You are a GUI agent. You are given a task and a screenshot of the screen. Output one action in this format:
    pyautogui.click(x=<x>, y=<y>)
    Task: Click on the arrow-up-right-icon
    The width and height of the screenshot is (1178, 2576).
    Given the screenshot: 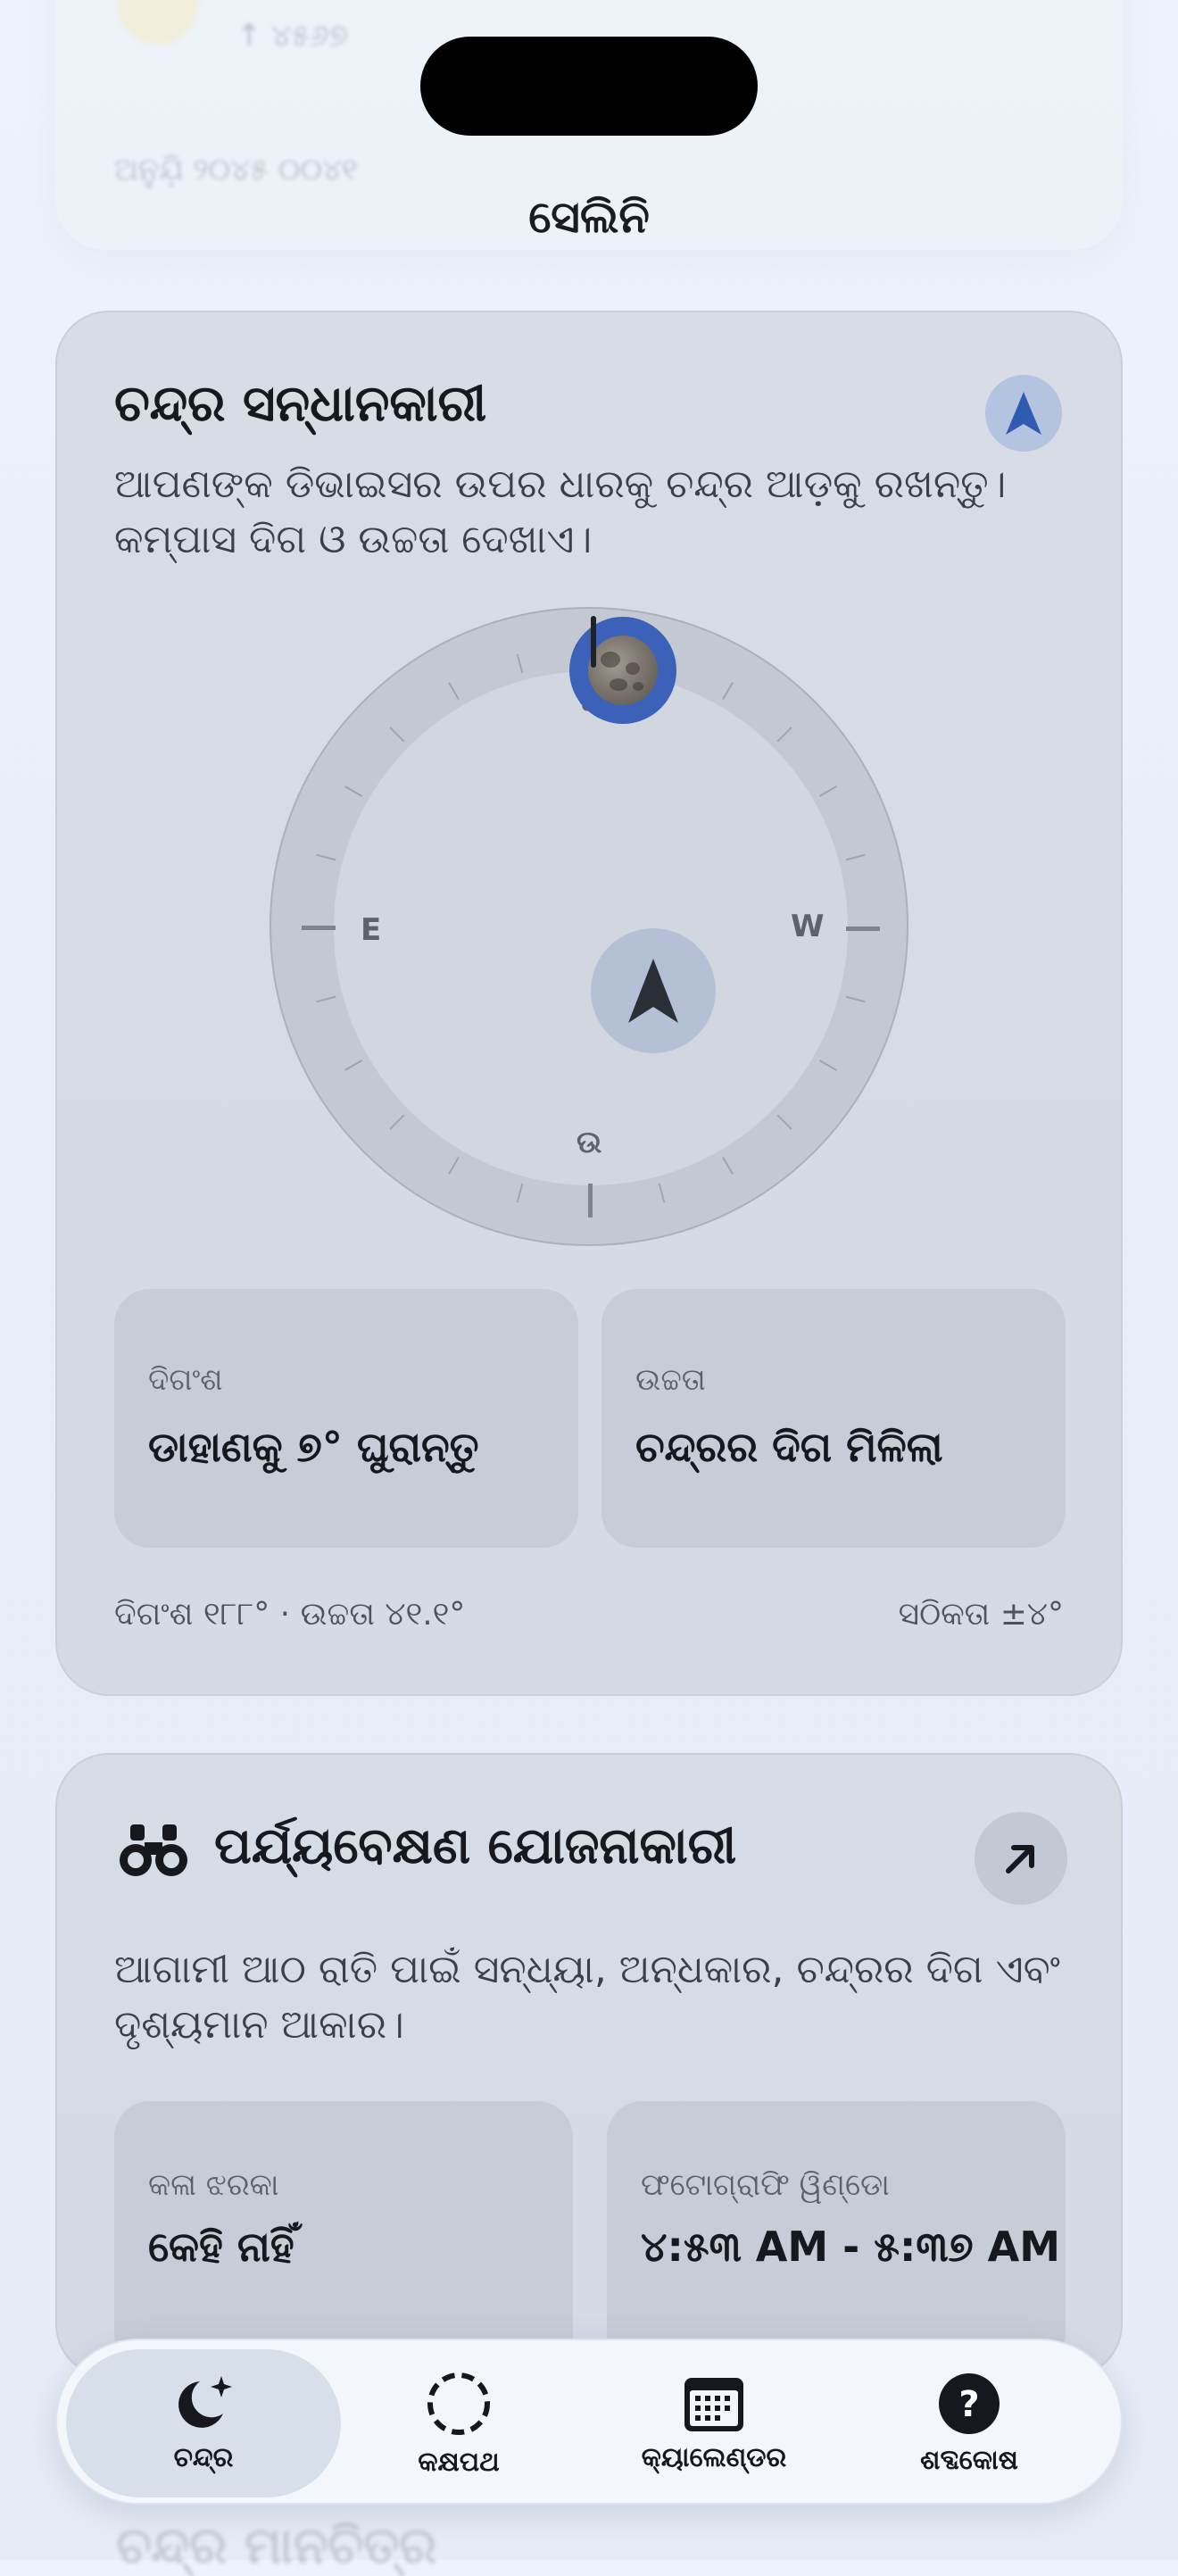 What is the action you would take?
    pyautogui.click(x=1020, y=1860)
    